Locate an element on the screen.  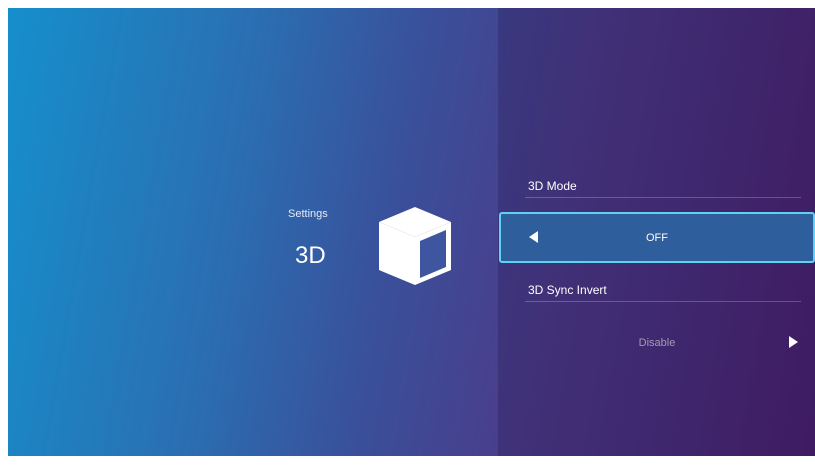
option-value-3d-sync-invert: Disable is located at coordinates (657, 342).